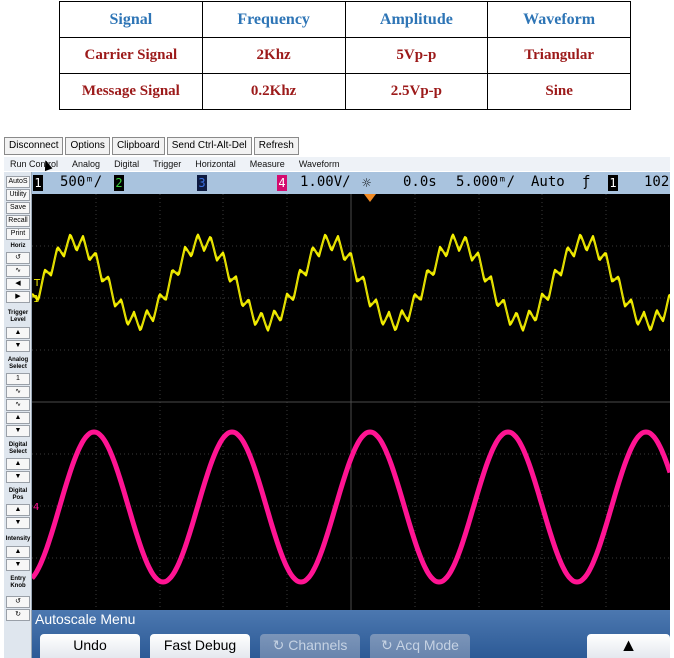 This screenshot has width=674, height=658. I want to click on analog-select-value: 1, so click(18, 379).